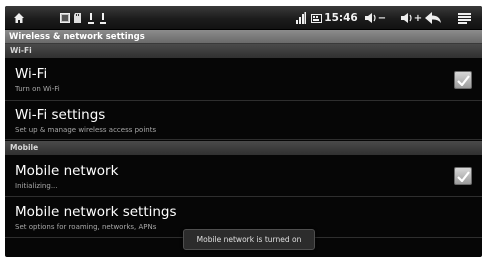 The height and width of the screenshot is (263, 487). I want to click on status-bar: 15:46 − +, so click(243, 18).